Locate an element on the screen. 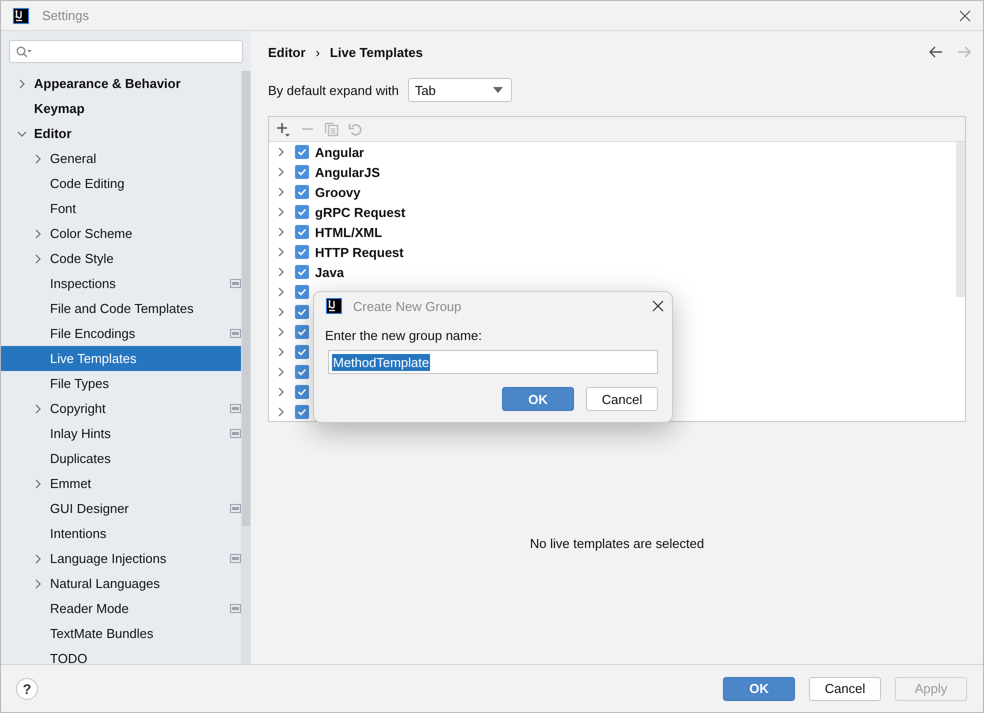 The height and width of the screenshot is (713, 984). expand-with-label: By default expand with is located at coordinates (333, 90).